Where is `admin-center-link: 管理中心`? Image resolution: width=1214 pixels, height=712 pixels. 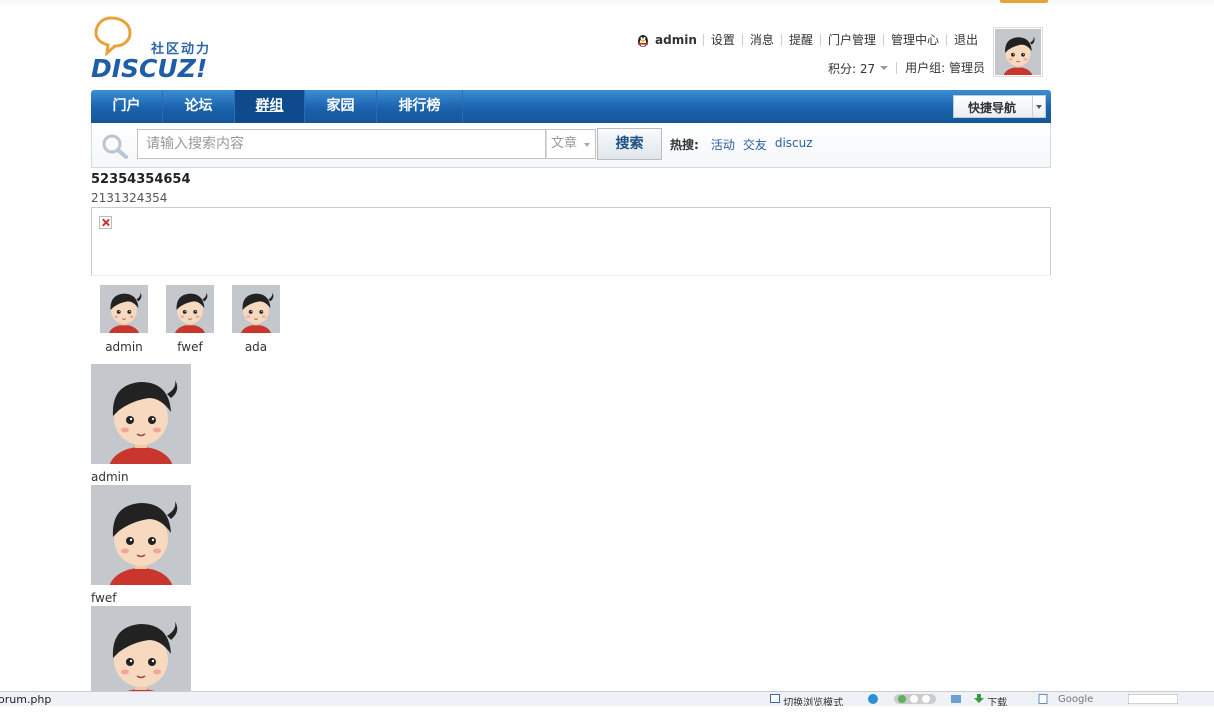
admin-center-link: 管理中心 is located at coordinates (914, 40).